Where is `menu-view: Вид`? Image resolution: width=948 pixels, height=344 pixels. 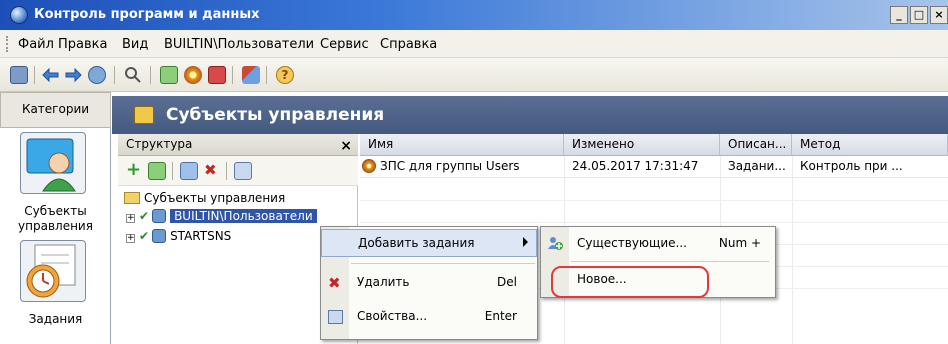 menu-view: Вид is located at coordinates (135, 44).